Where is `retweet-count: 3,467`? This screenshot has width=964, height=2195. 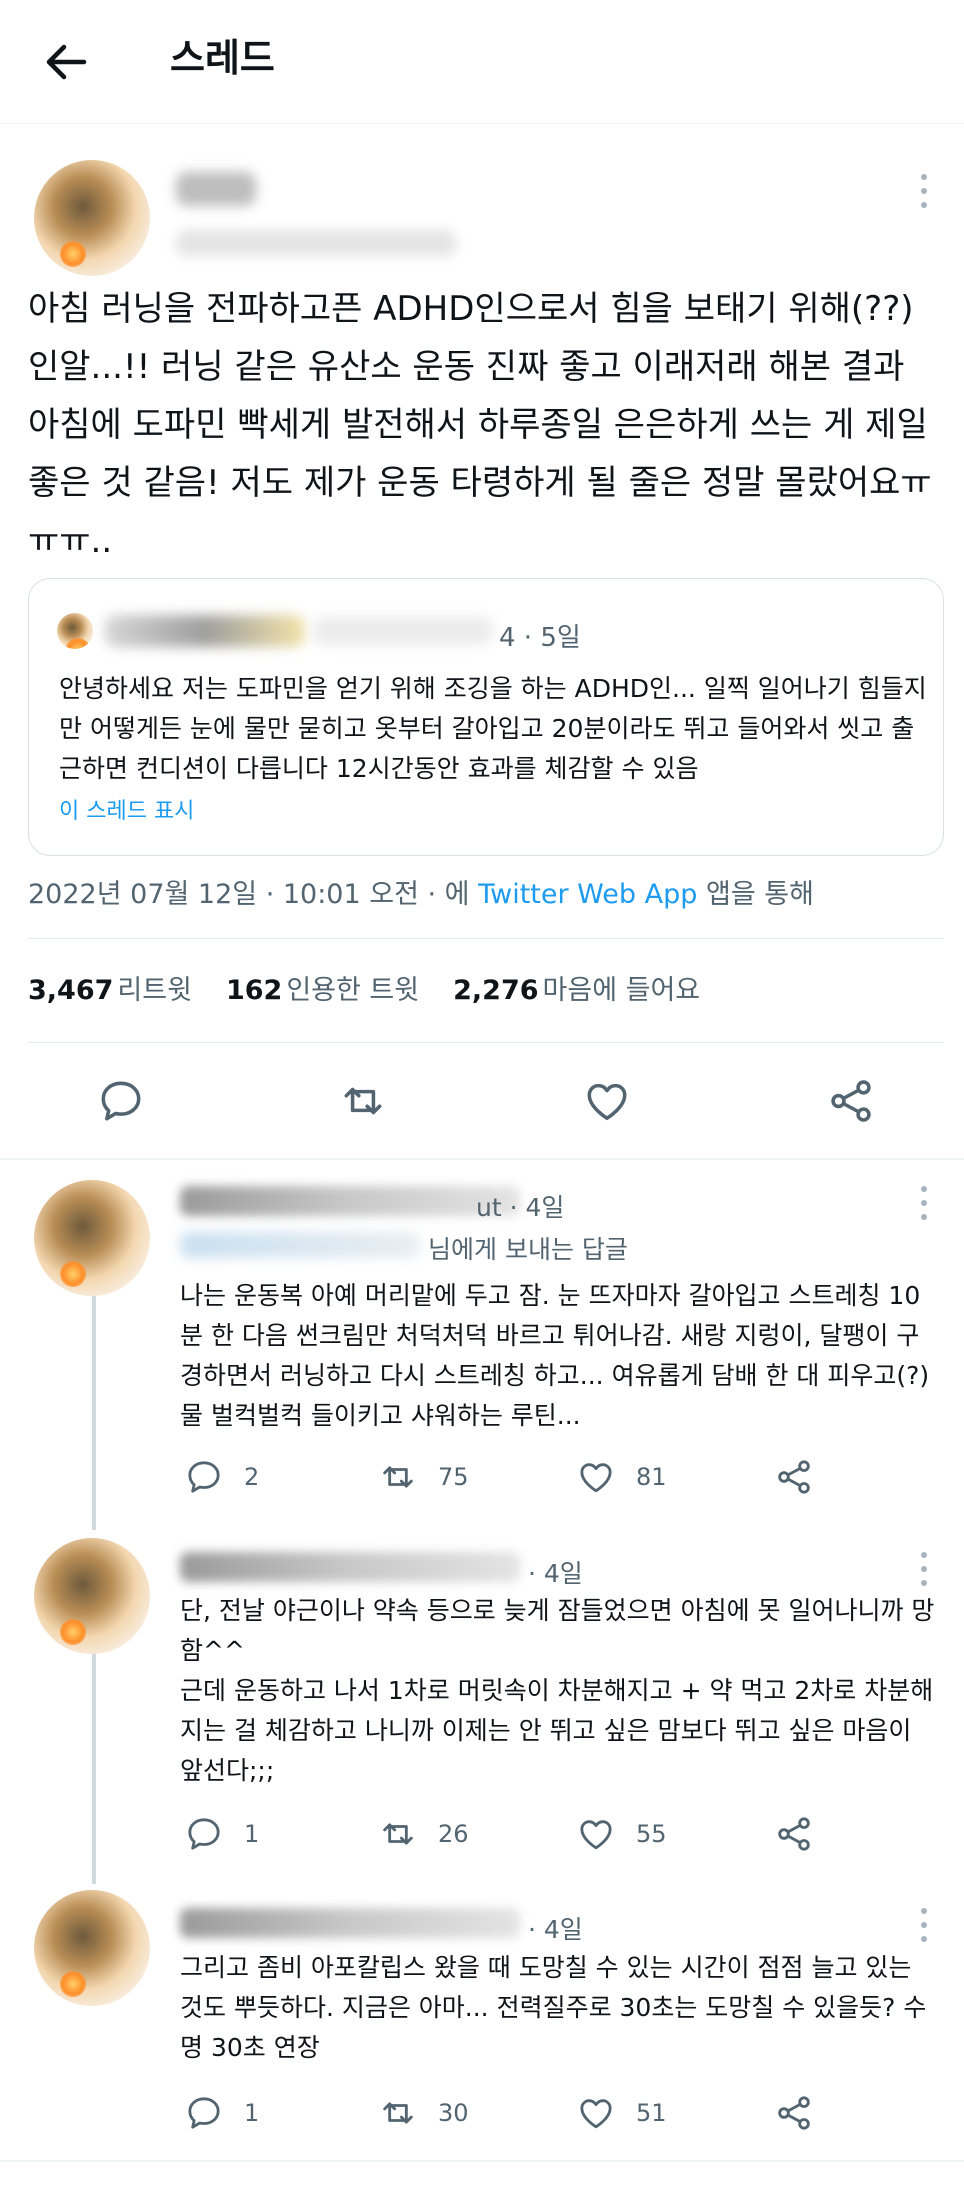
retweet-count: 3,467 is located at coordinates (70, 990).